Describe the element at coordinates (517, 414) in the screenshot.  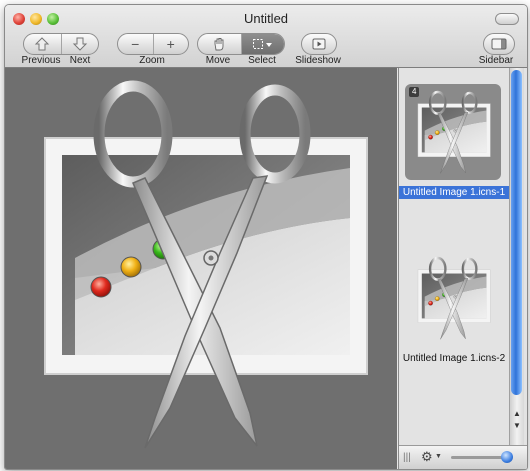
I see `scroll-up-arrow: ▲` at that location.